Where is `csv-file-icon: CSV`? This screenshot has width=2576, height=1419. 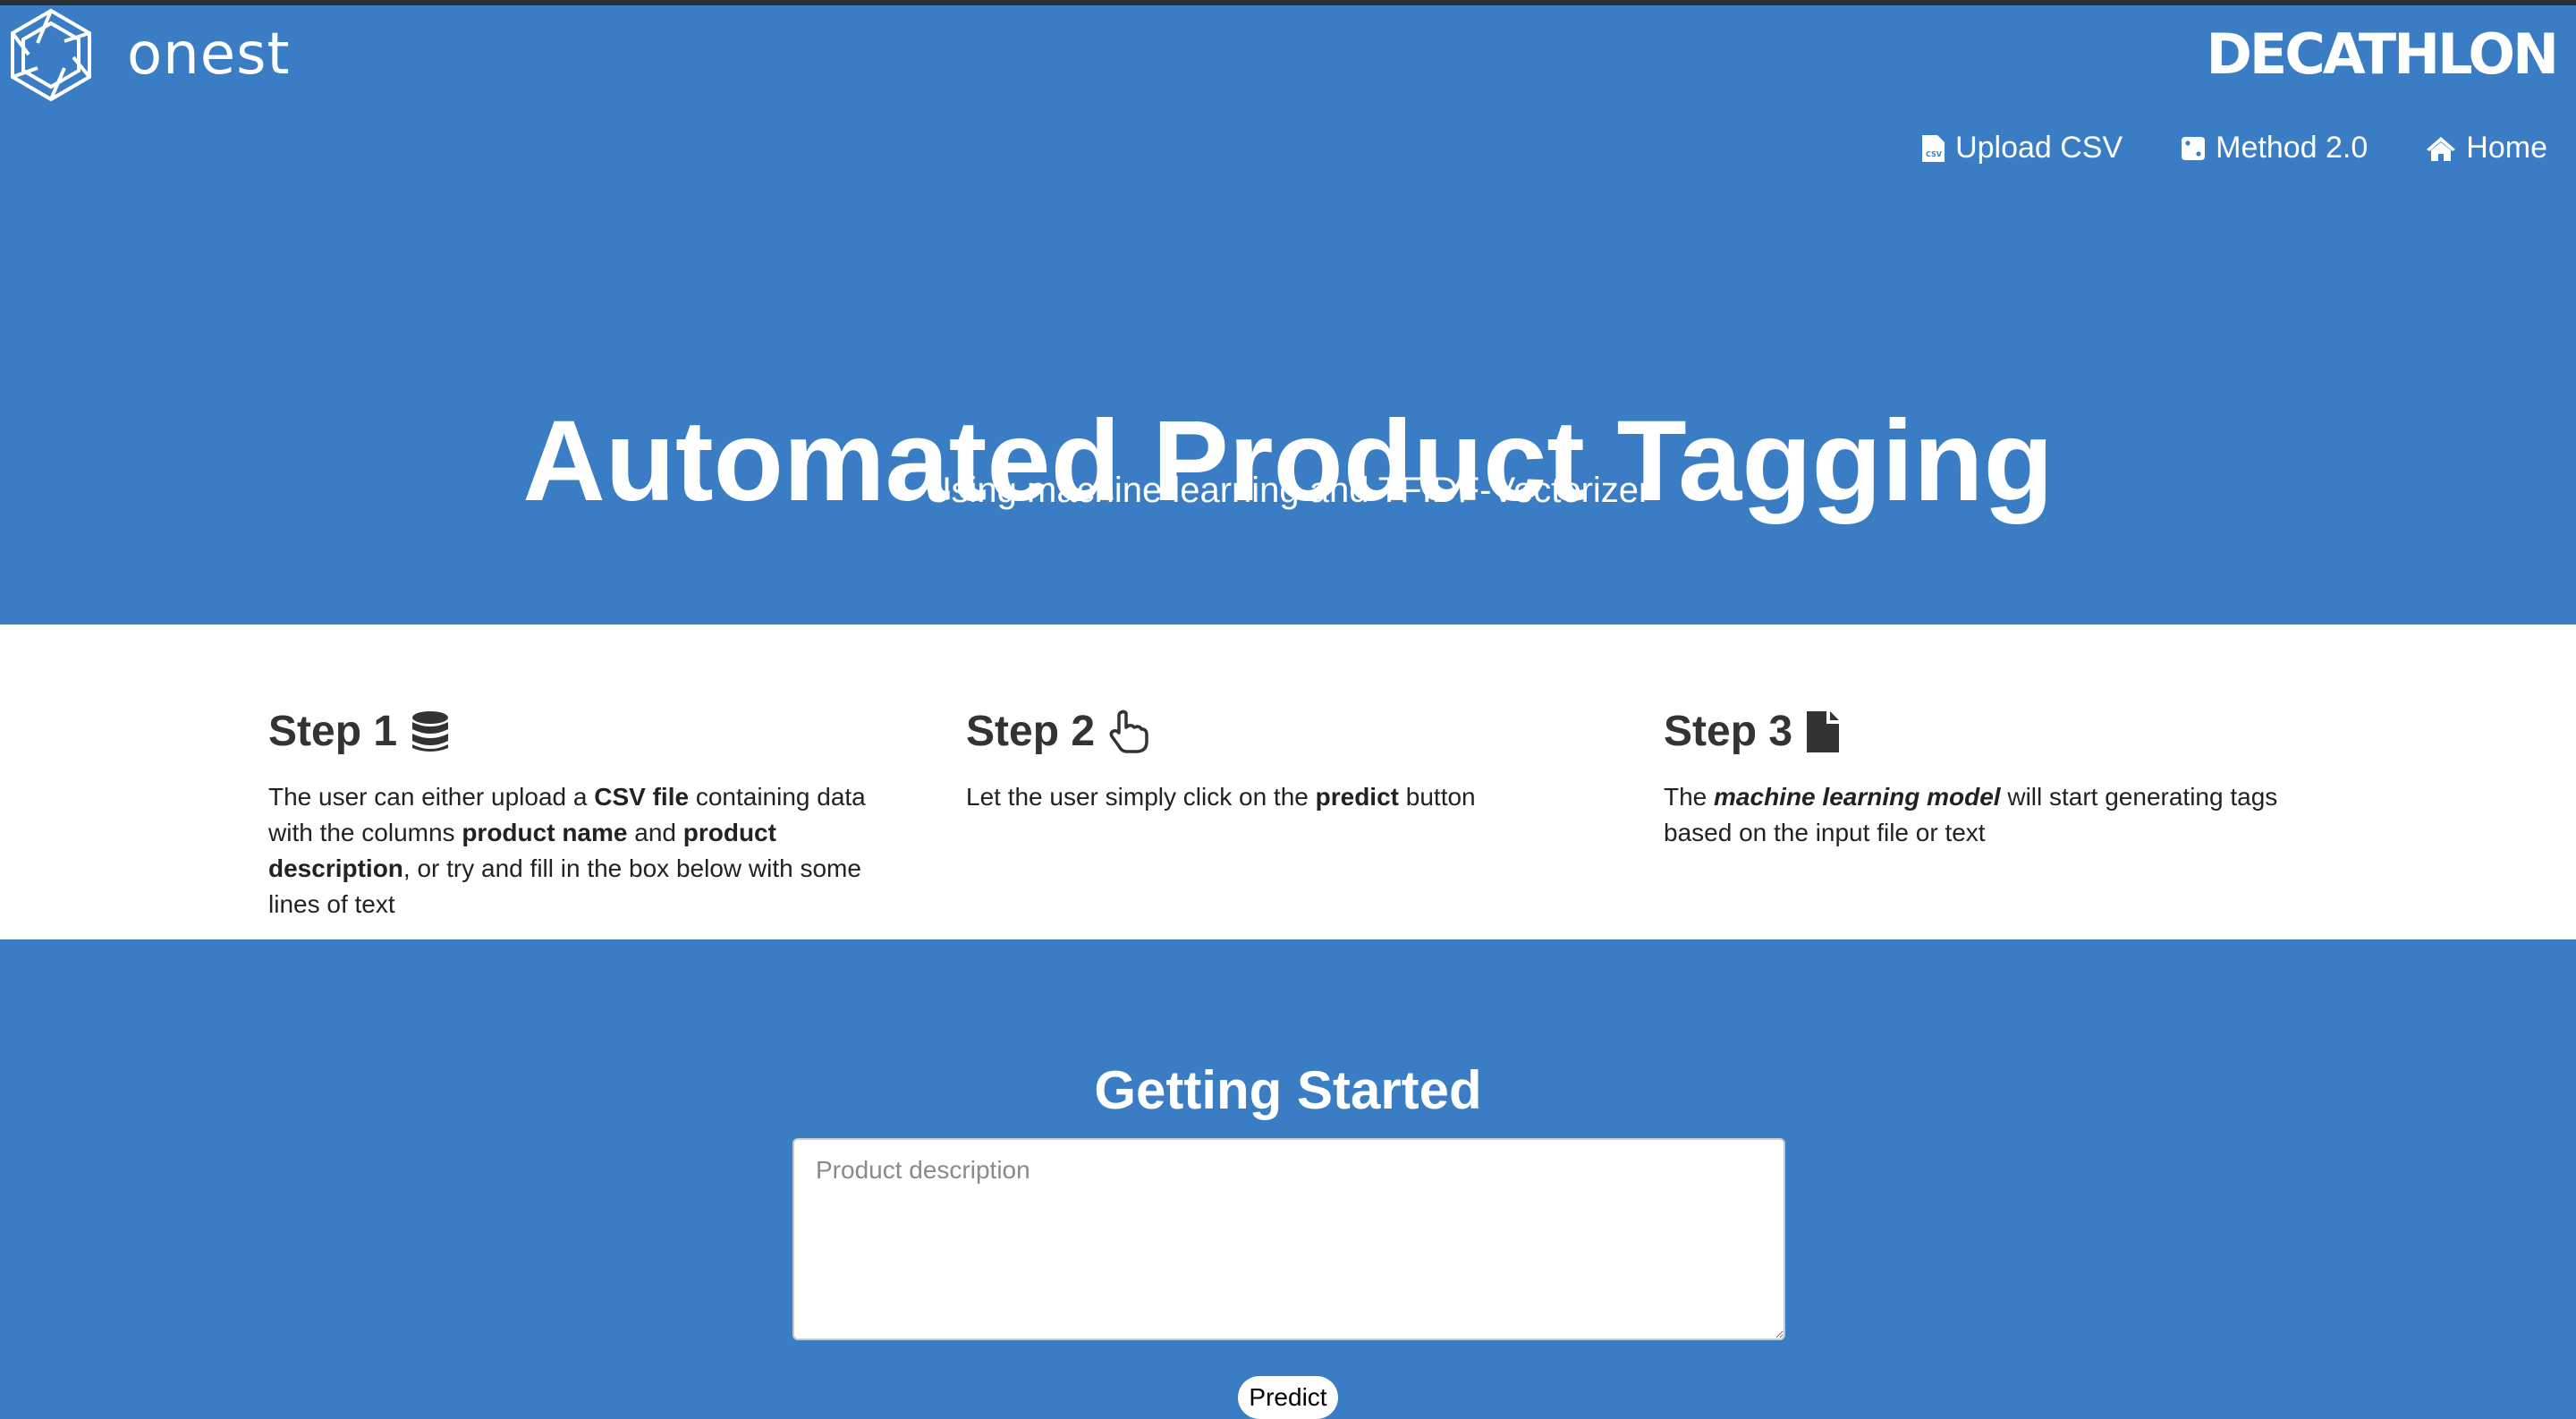 csv-file-icon: CSV is located at coordinates (1933, 148).